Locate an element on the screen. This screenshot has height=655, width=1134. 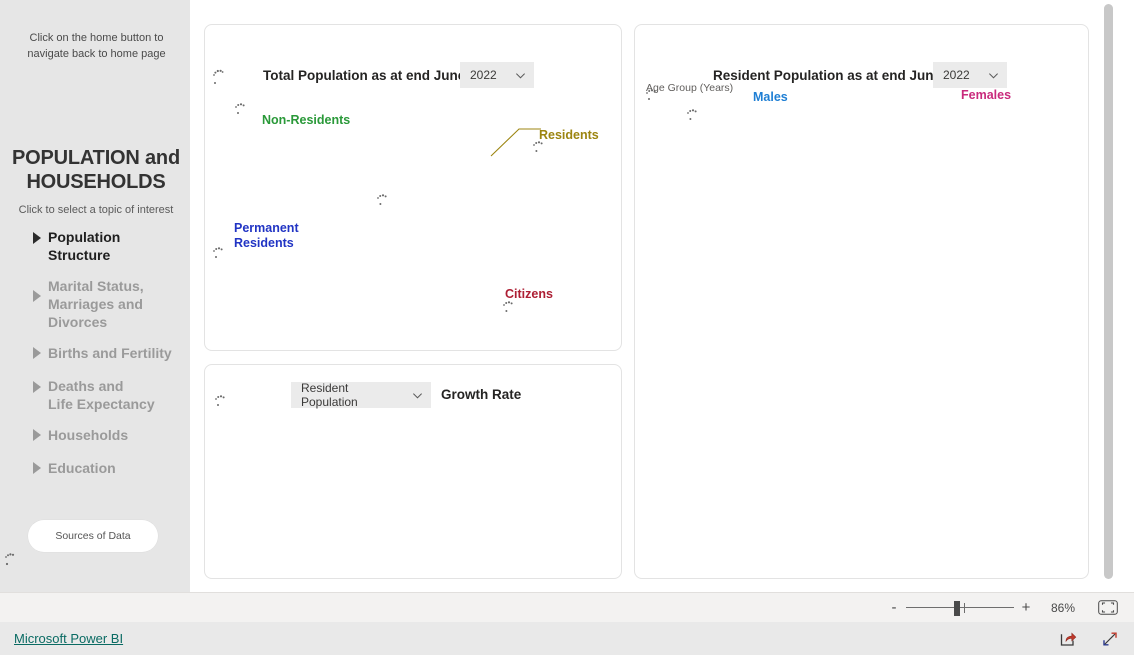
dropdown-value: Resident Population is located at coordinates (329, 395).